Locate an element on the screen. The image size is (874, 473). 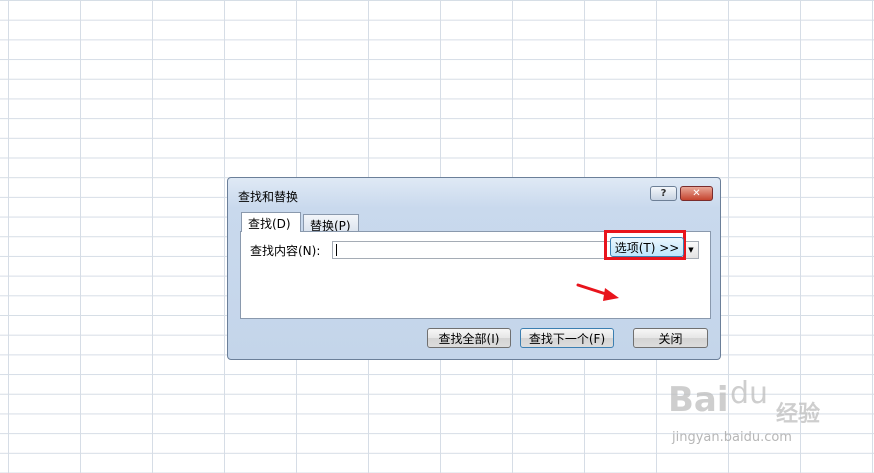
close-window-button: ✕ is located at coordinates (696, 193).